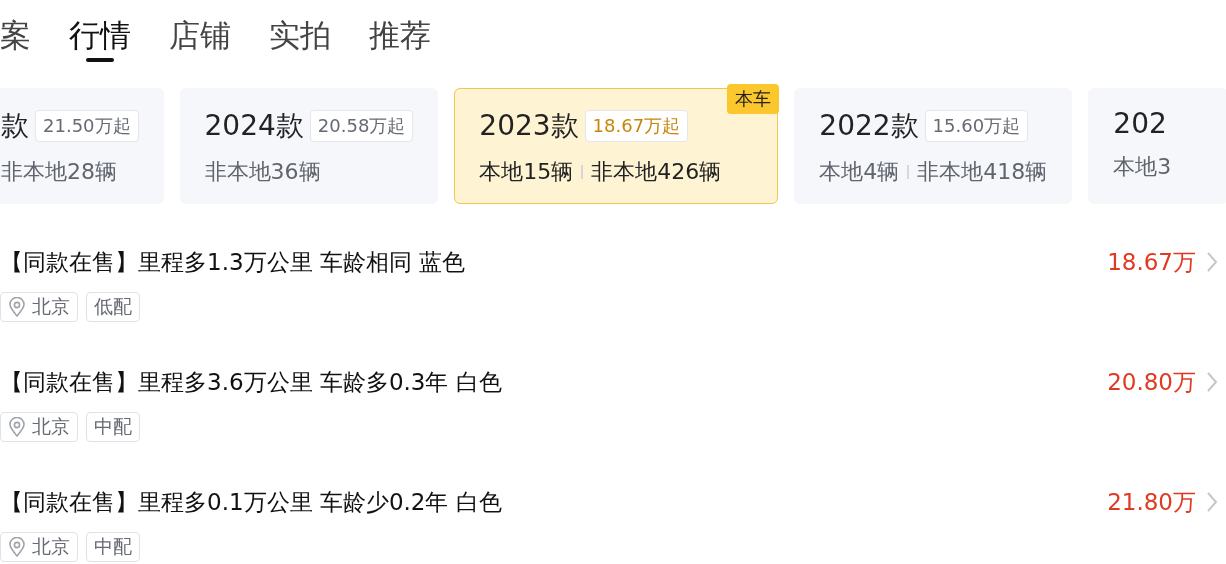 Image resolution: width=1226 pixels, height=564 pixels. I want to click on local-count: 本地15辆, so click(526, 172).